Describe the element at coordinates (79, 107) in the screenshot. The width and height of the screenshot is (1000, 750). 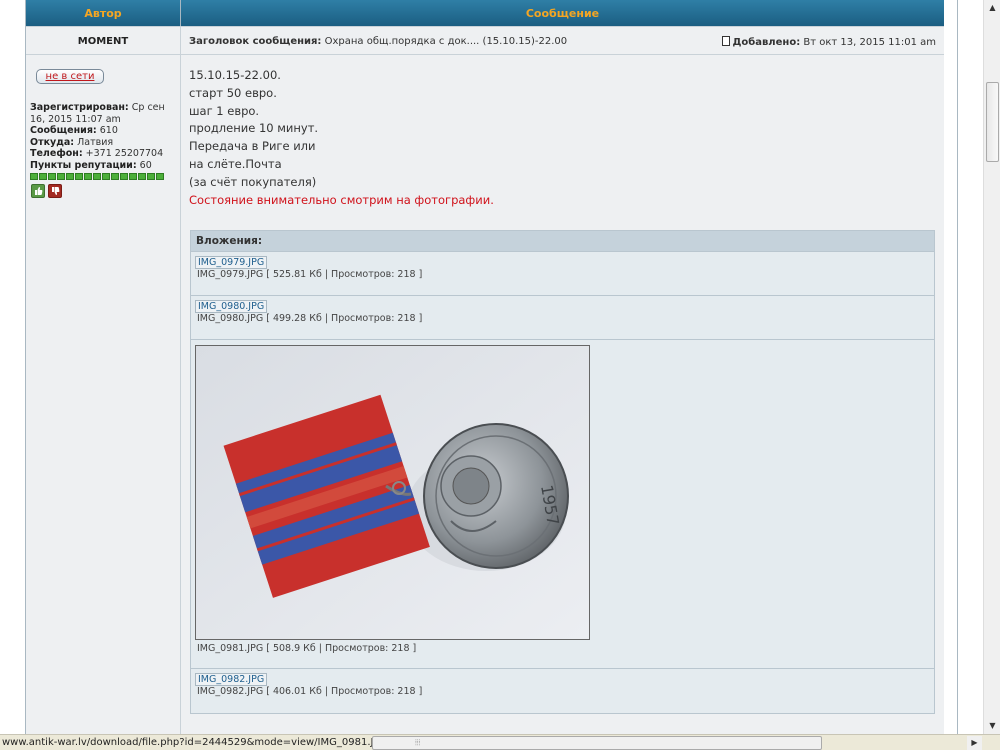
I see `registered-label: Зарегистрирован:` at that location.